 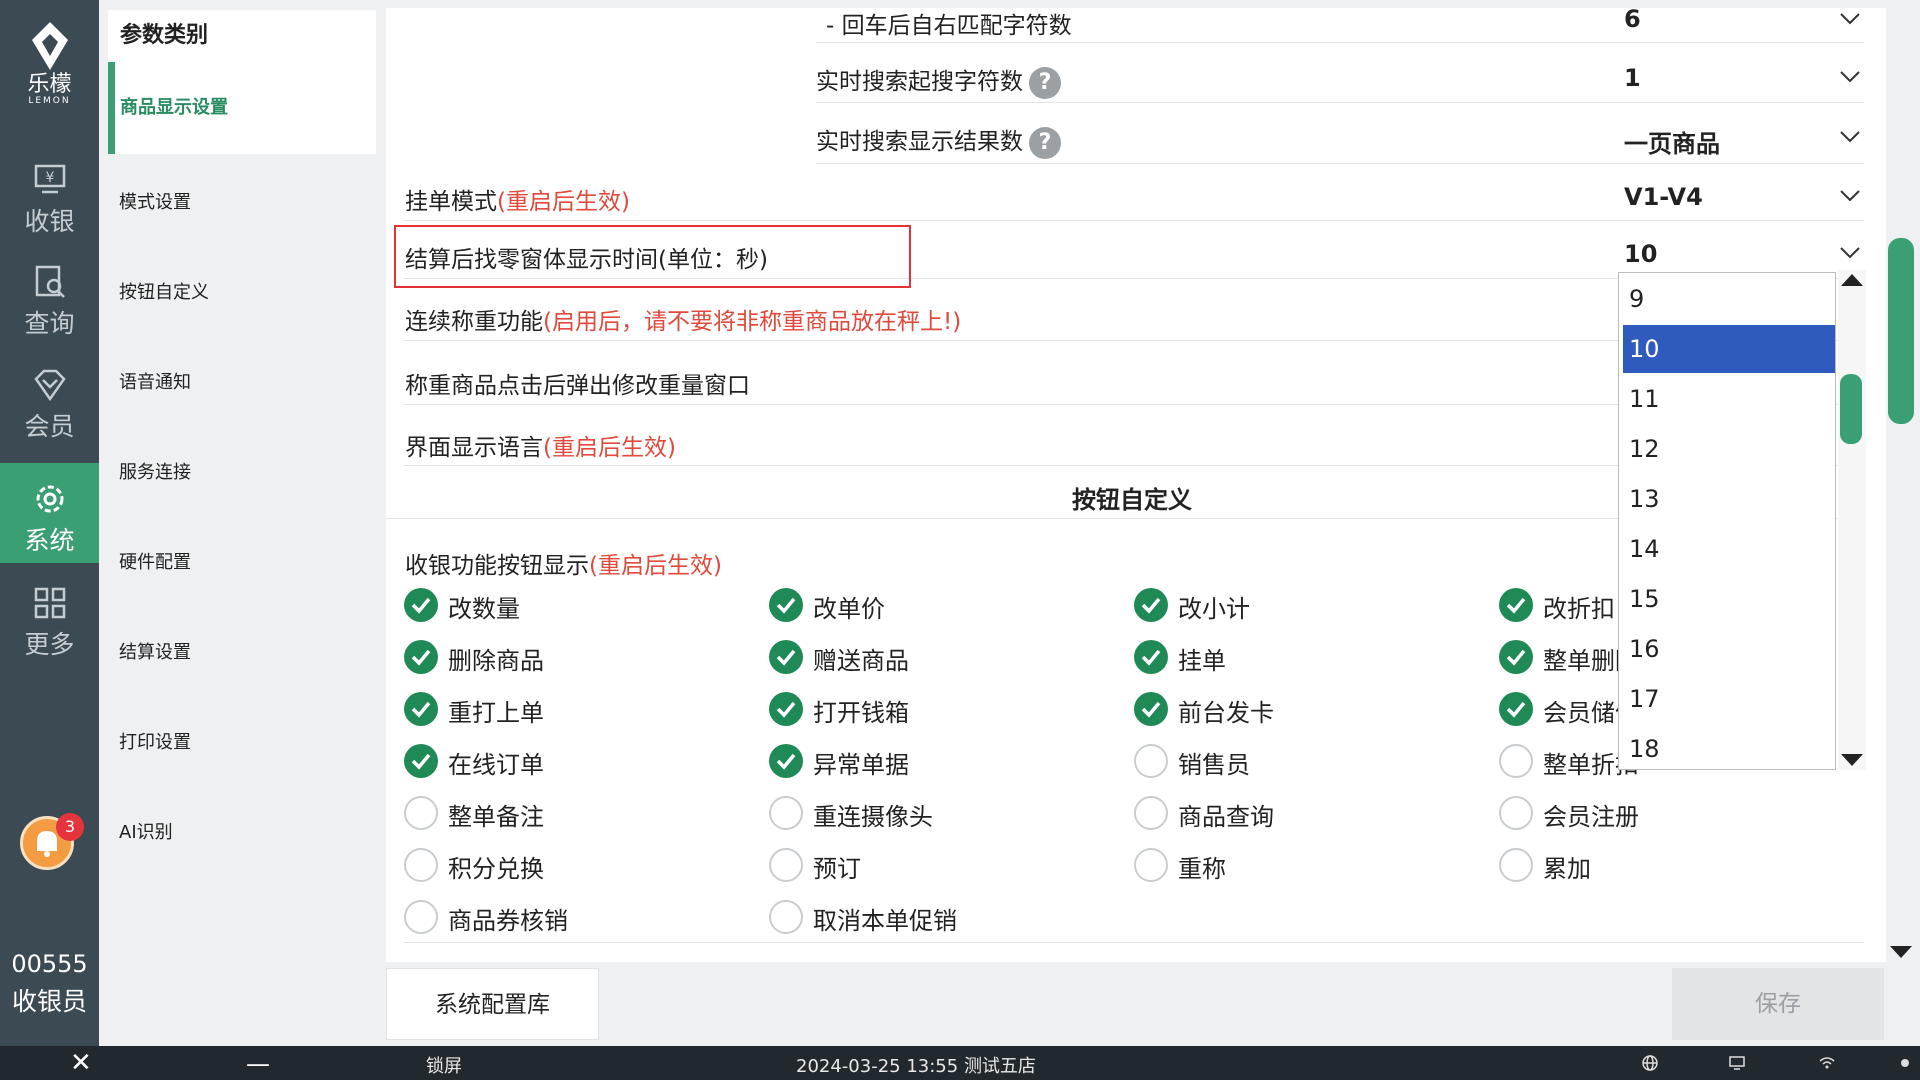 What do you see at coordinates (1632, 78) in the screenshot?
I see `setting-value: 1` at bounding box center [1632, 78].